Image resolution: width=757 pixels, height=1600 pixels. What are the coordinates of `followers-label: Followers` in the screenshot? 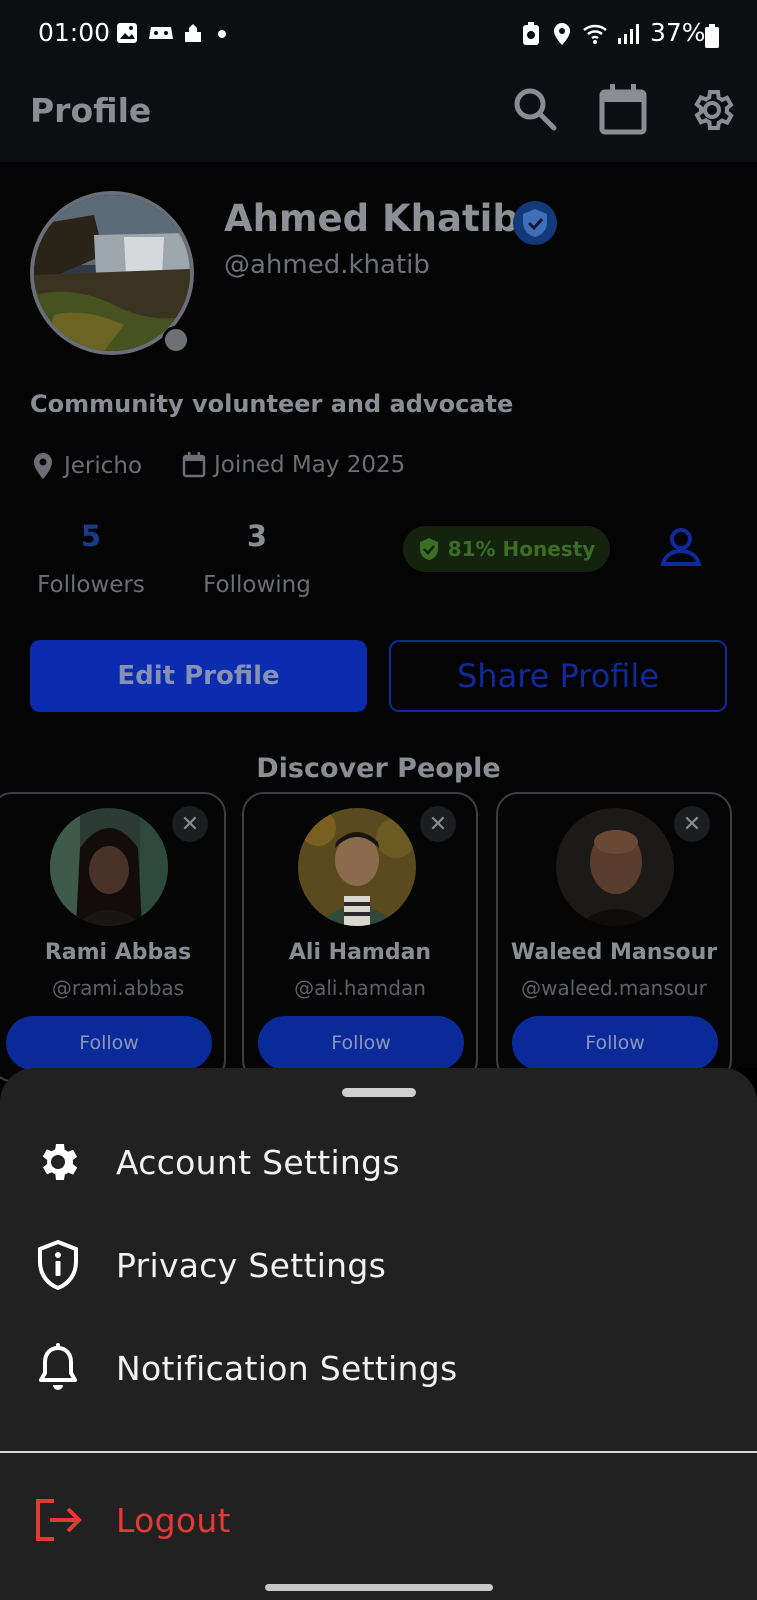 It's located at (91, 585).